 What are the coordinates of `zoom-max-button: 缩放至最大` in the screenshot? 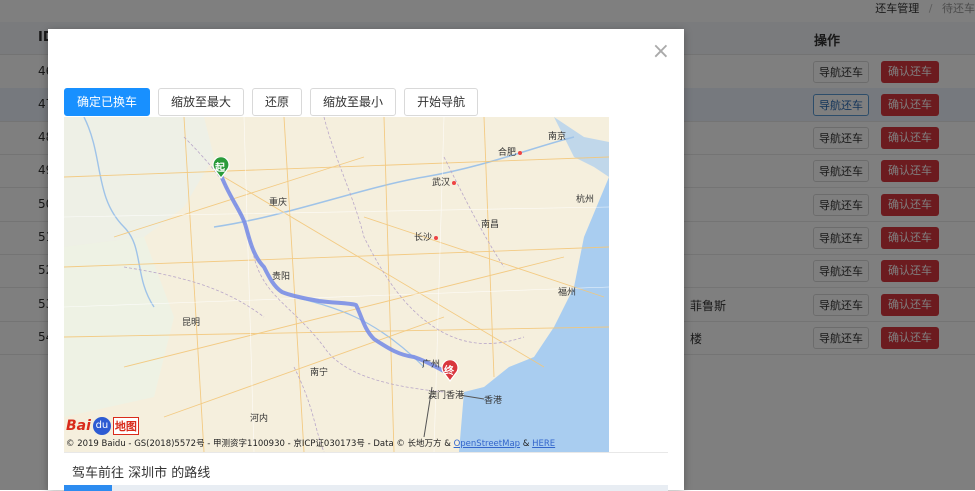 It's located at (201, 102).